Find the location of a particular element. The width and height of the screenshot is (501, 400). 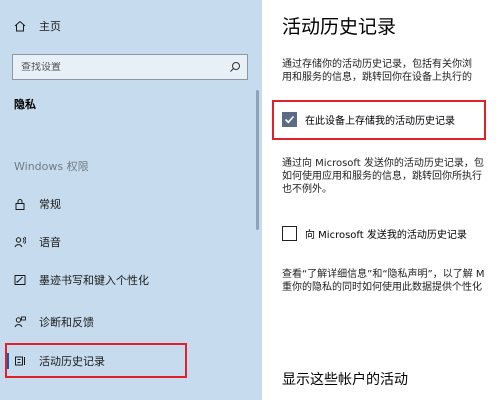

accounts-subheading: 显示这些帐户的活动 is located at coordinates (345, 380).